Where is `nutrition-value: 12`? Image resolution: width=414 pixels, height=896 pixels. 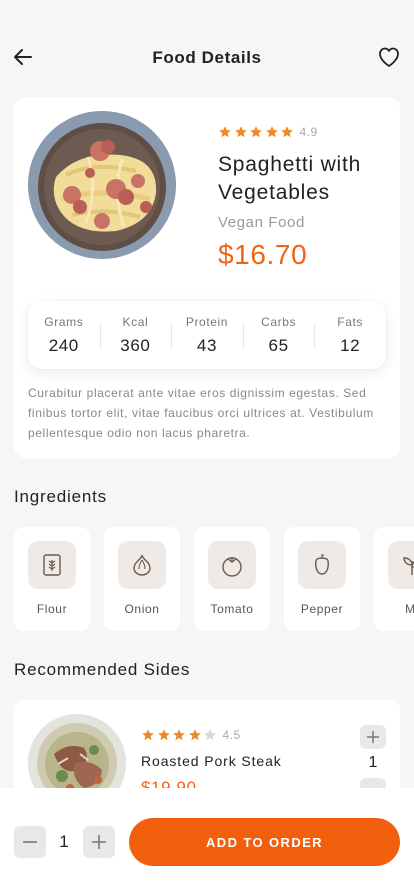 nutrition-value: 12 is located at coordinates (350, 345).